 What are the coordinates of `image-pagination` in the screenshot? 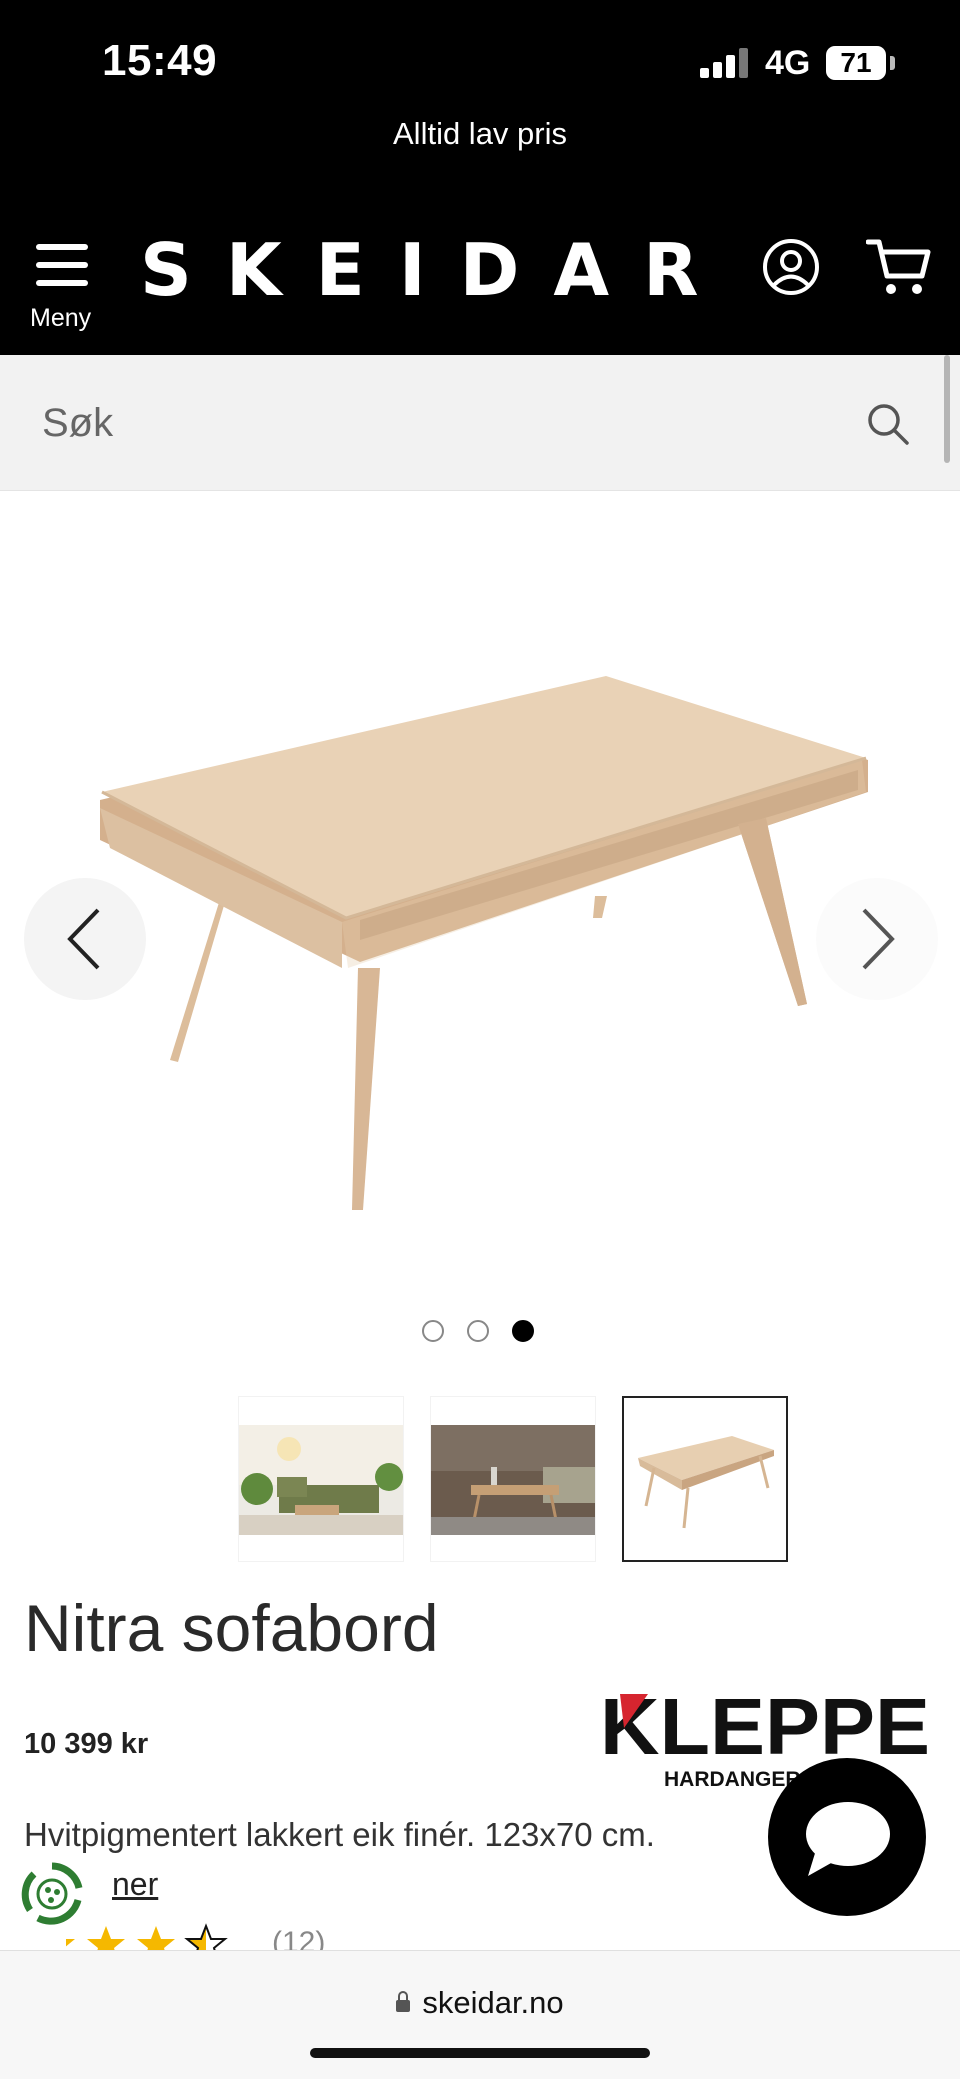 It's located at (480, 1334).